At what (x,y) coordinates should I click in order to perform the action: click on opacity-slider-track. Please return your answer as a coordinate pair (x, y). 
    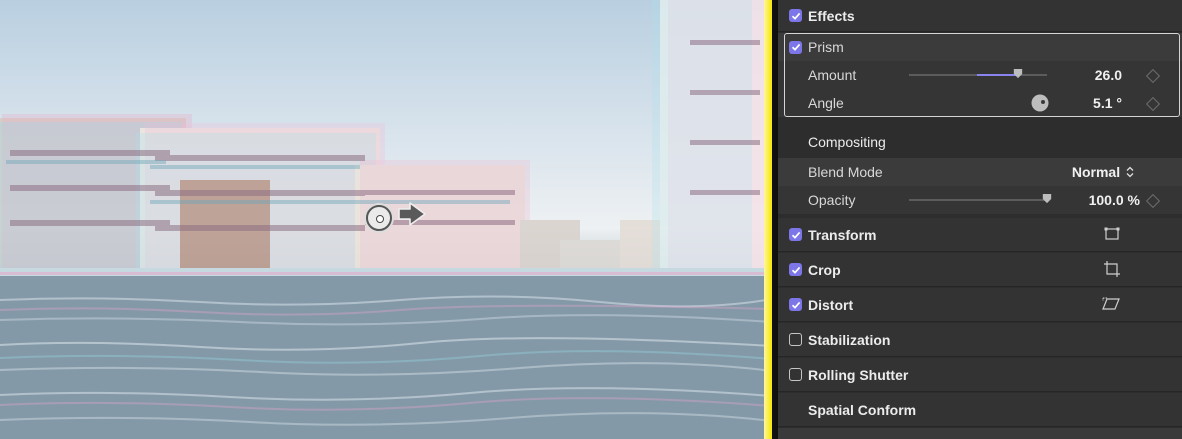
    Looking at the image, I should click on (978, 200).